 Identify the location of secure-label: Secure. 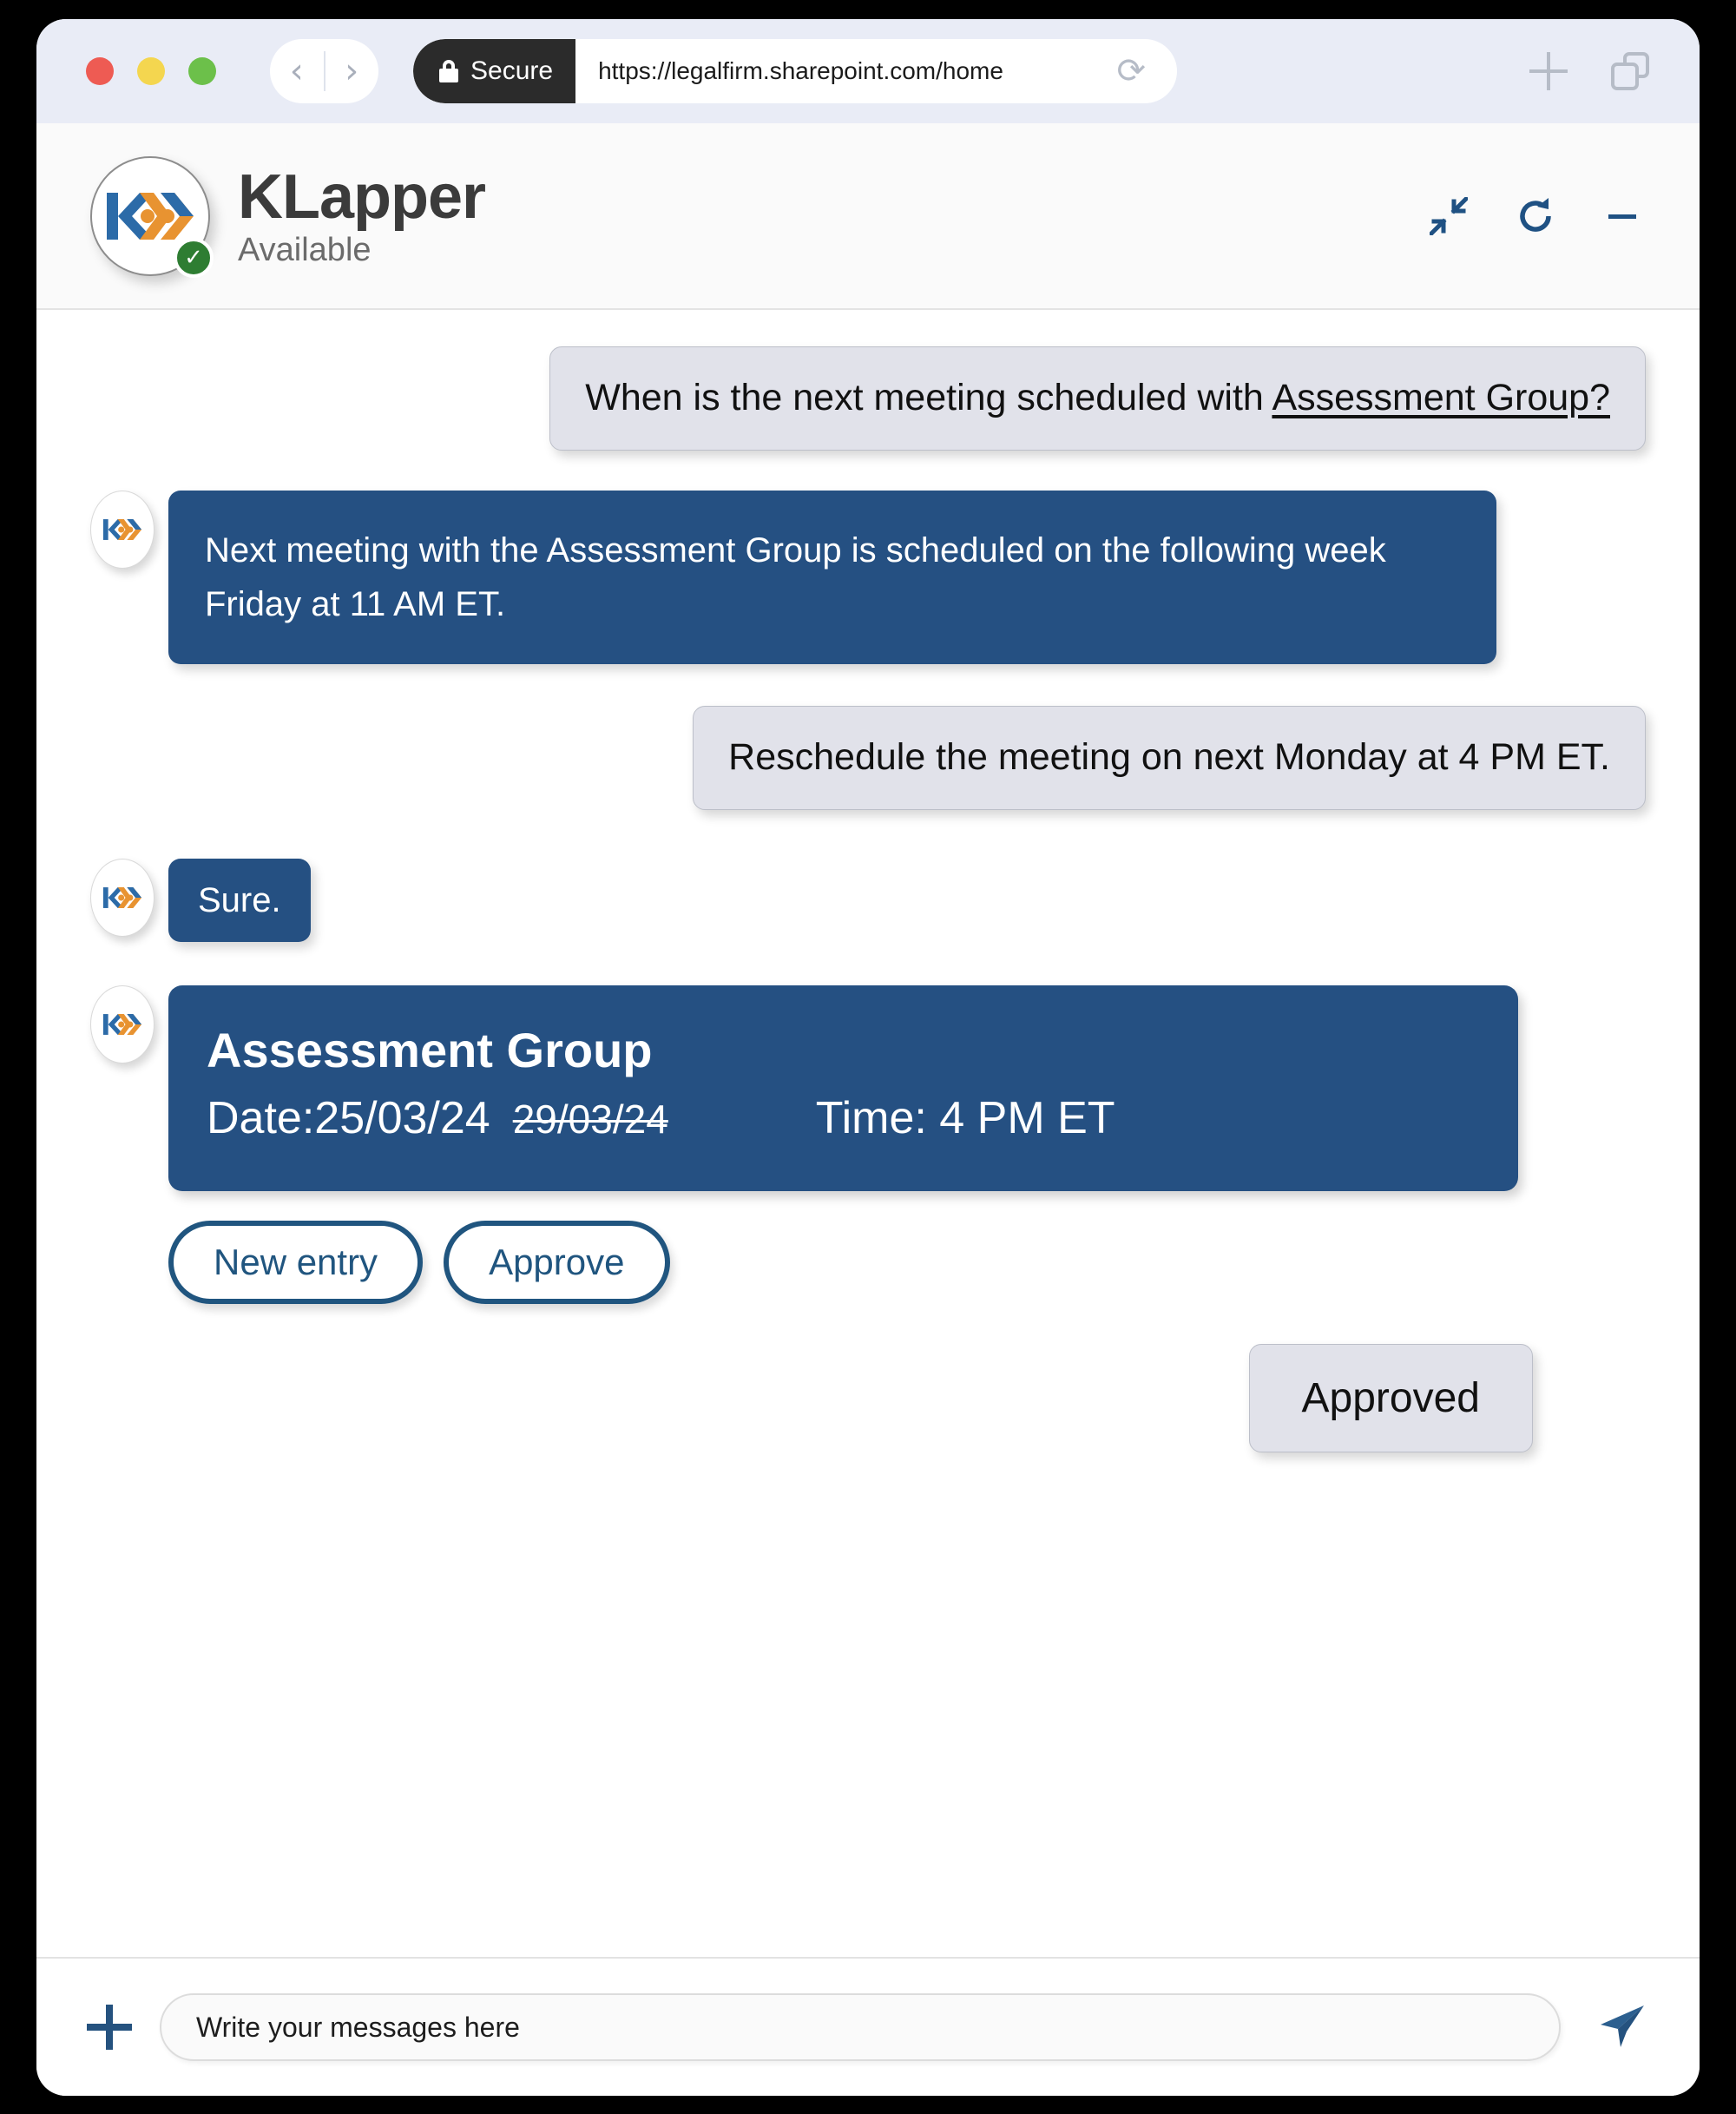
(512, 70).